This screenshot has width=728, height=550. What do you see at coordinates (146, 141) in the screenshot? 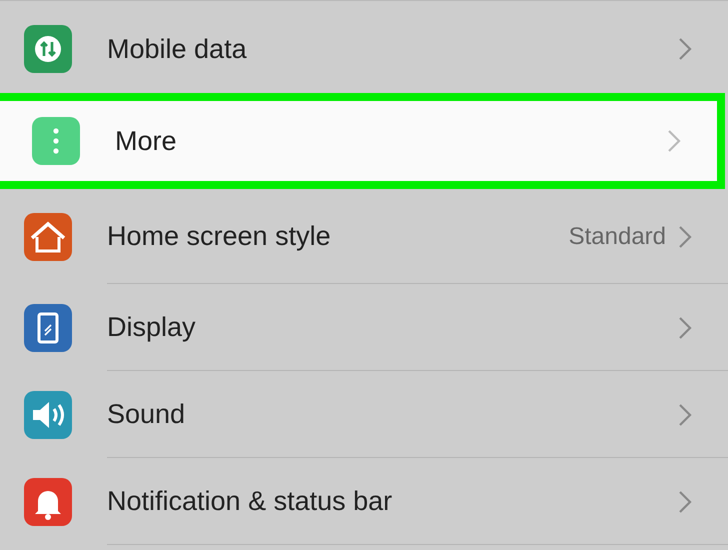
I see `setting-label: More` at bounding box center [146, 141].